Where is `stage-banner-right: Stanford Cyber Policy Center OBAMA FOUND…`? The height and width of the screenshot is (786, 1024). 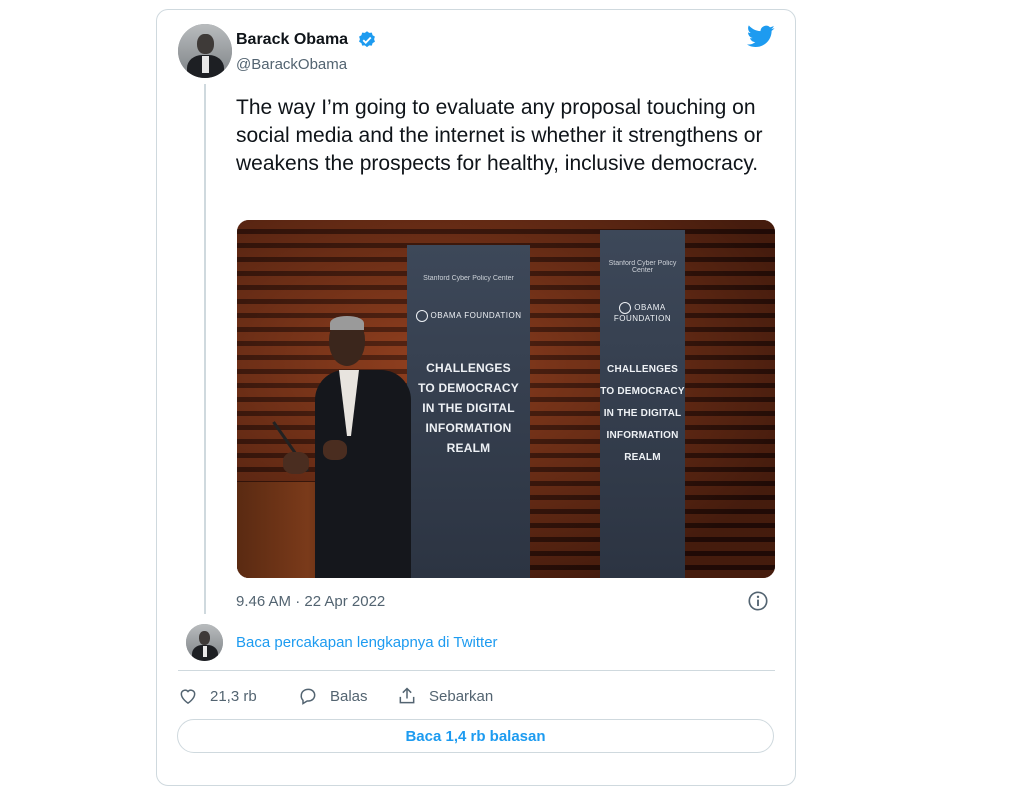
stage-banner-right: Stanford Cyber Policy Center OBAMA FOUND… is located at coordinates (642, 404).